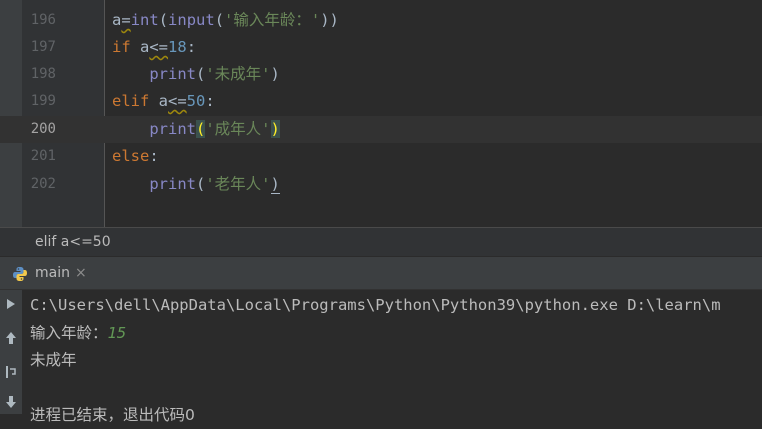 The width and height of the screenshot is (762, 429). What do you see at coordinates (43, 129) in the screenshot?
I see `line-number: 200` at bounding box center [43, 129].